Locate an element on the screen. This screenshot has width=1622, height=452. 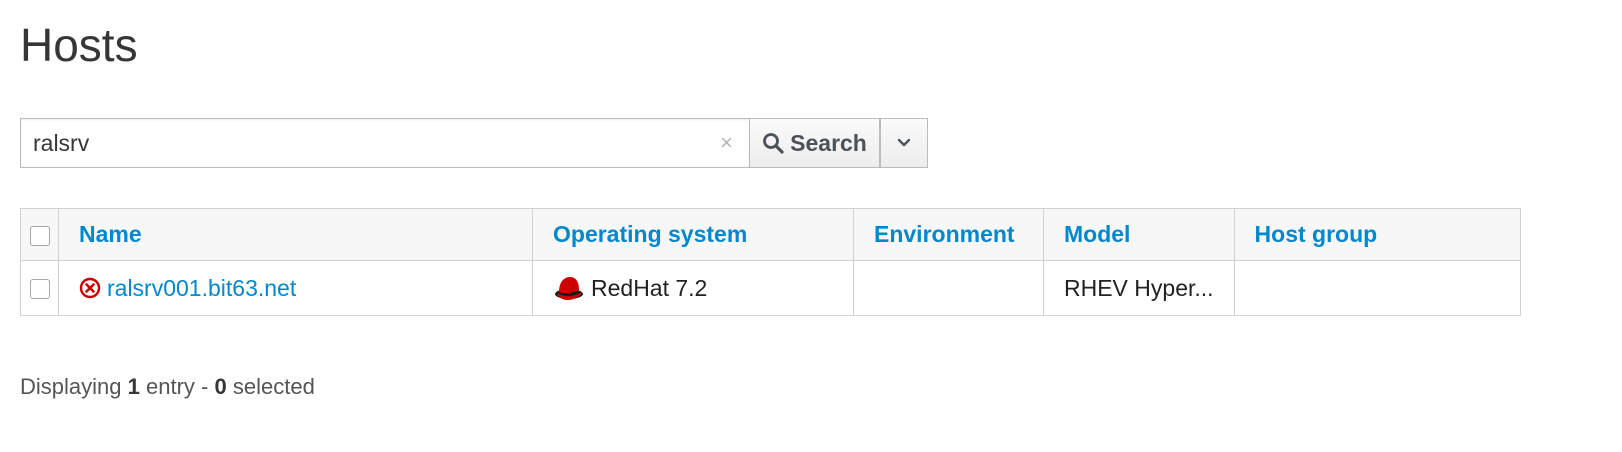
os-name: RedHat 7.2 is located at coordinates (649, 287).